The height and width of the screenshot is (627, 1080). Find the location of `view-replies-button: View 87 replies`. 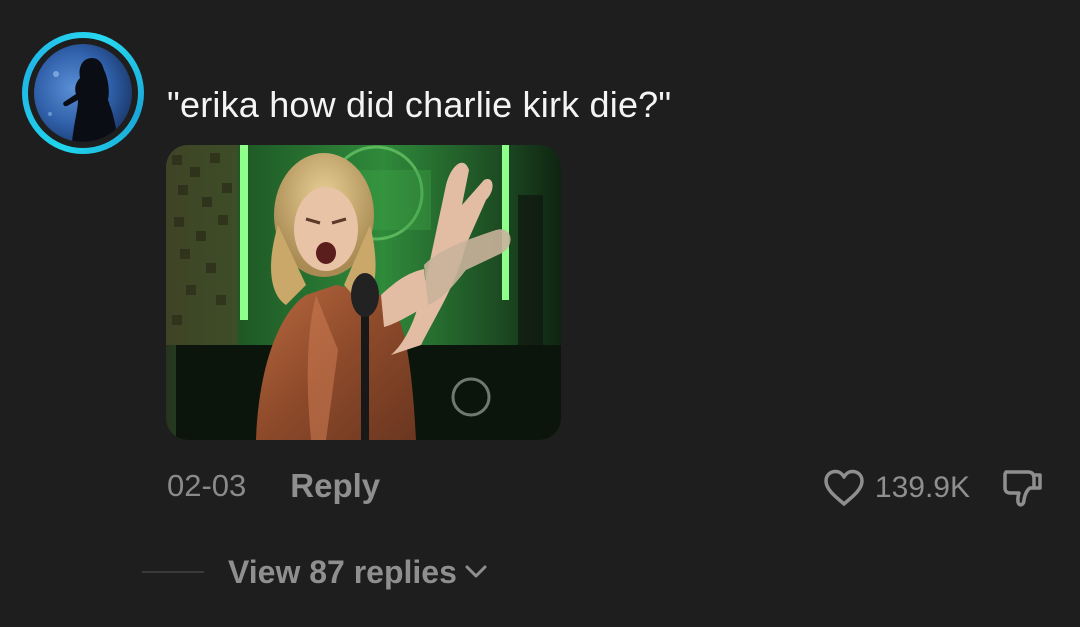

view-replies-button: View 87 replies is located at coordinates (357, 572).